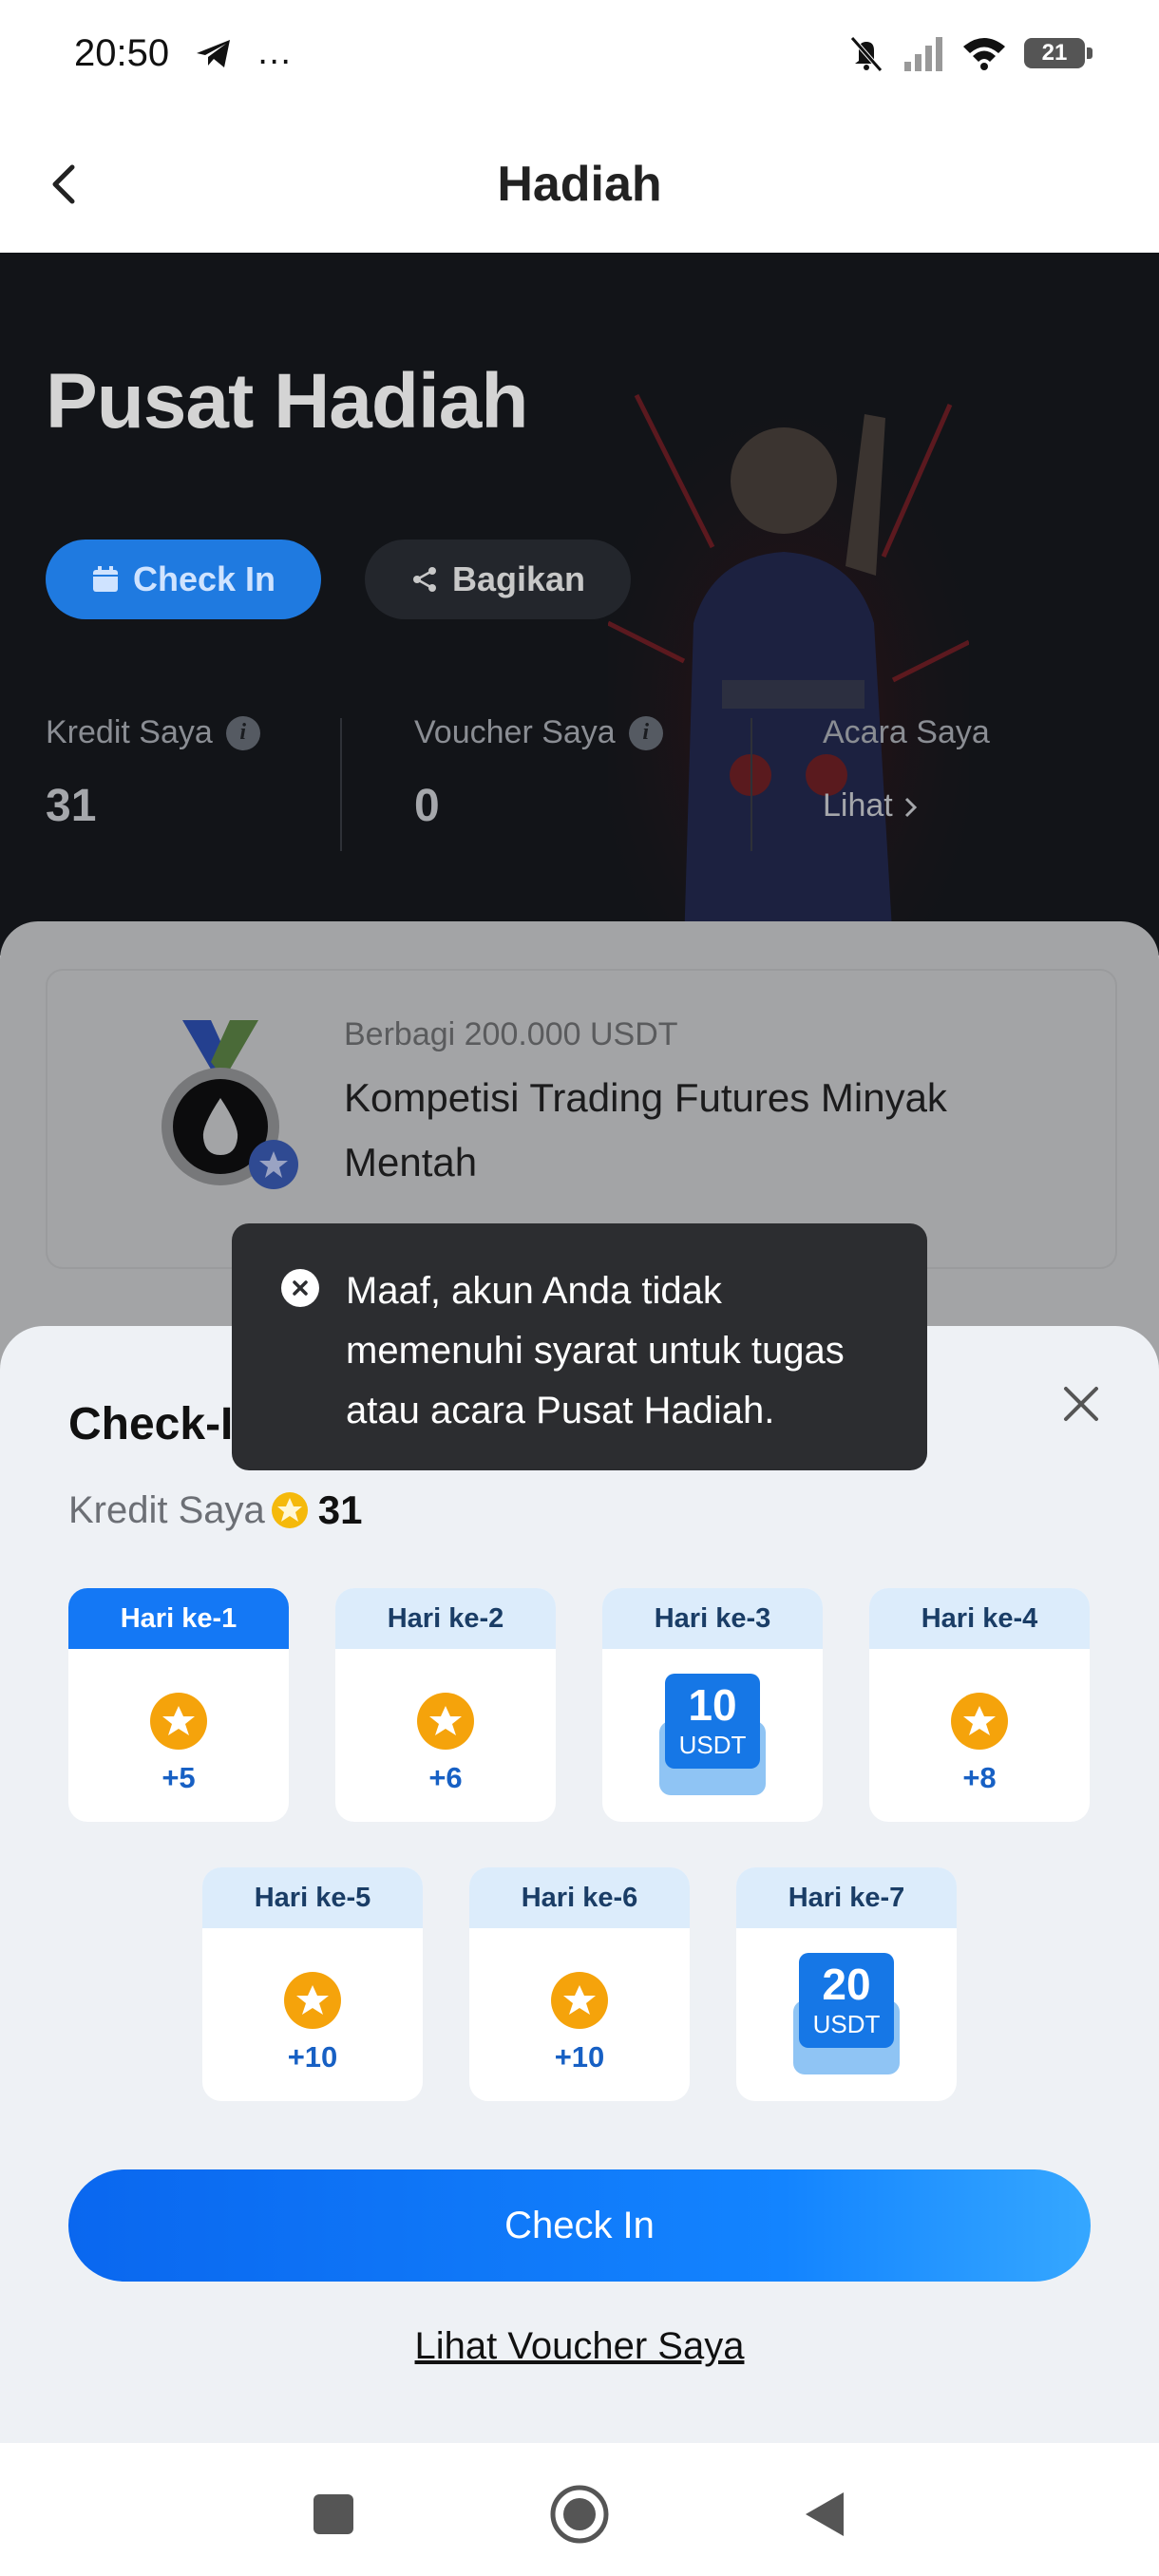 This screenshot has width=1159, height=2576. Describe the element at coordinates (515, 732) in the screenshot. I see `stat-vouchers-label: Voucher Saya` at that location.